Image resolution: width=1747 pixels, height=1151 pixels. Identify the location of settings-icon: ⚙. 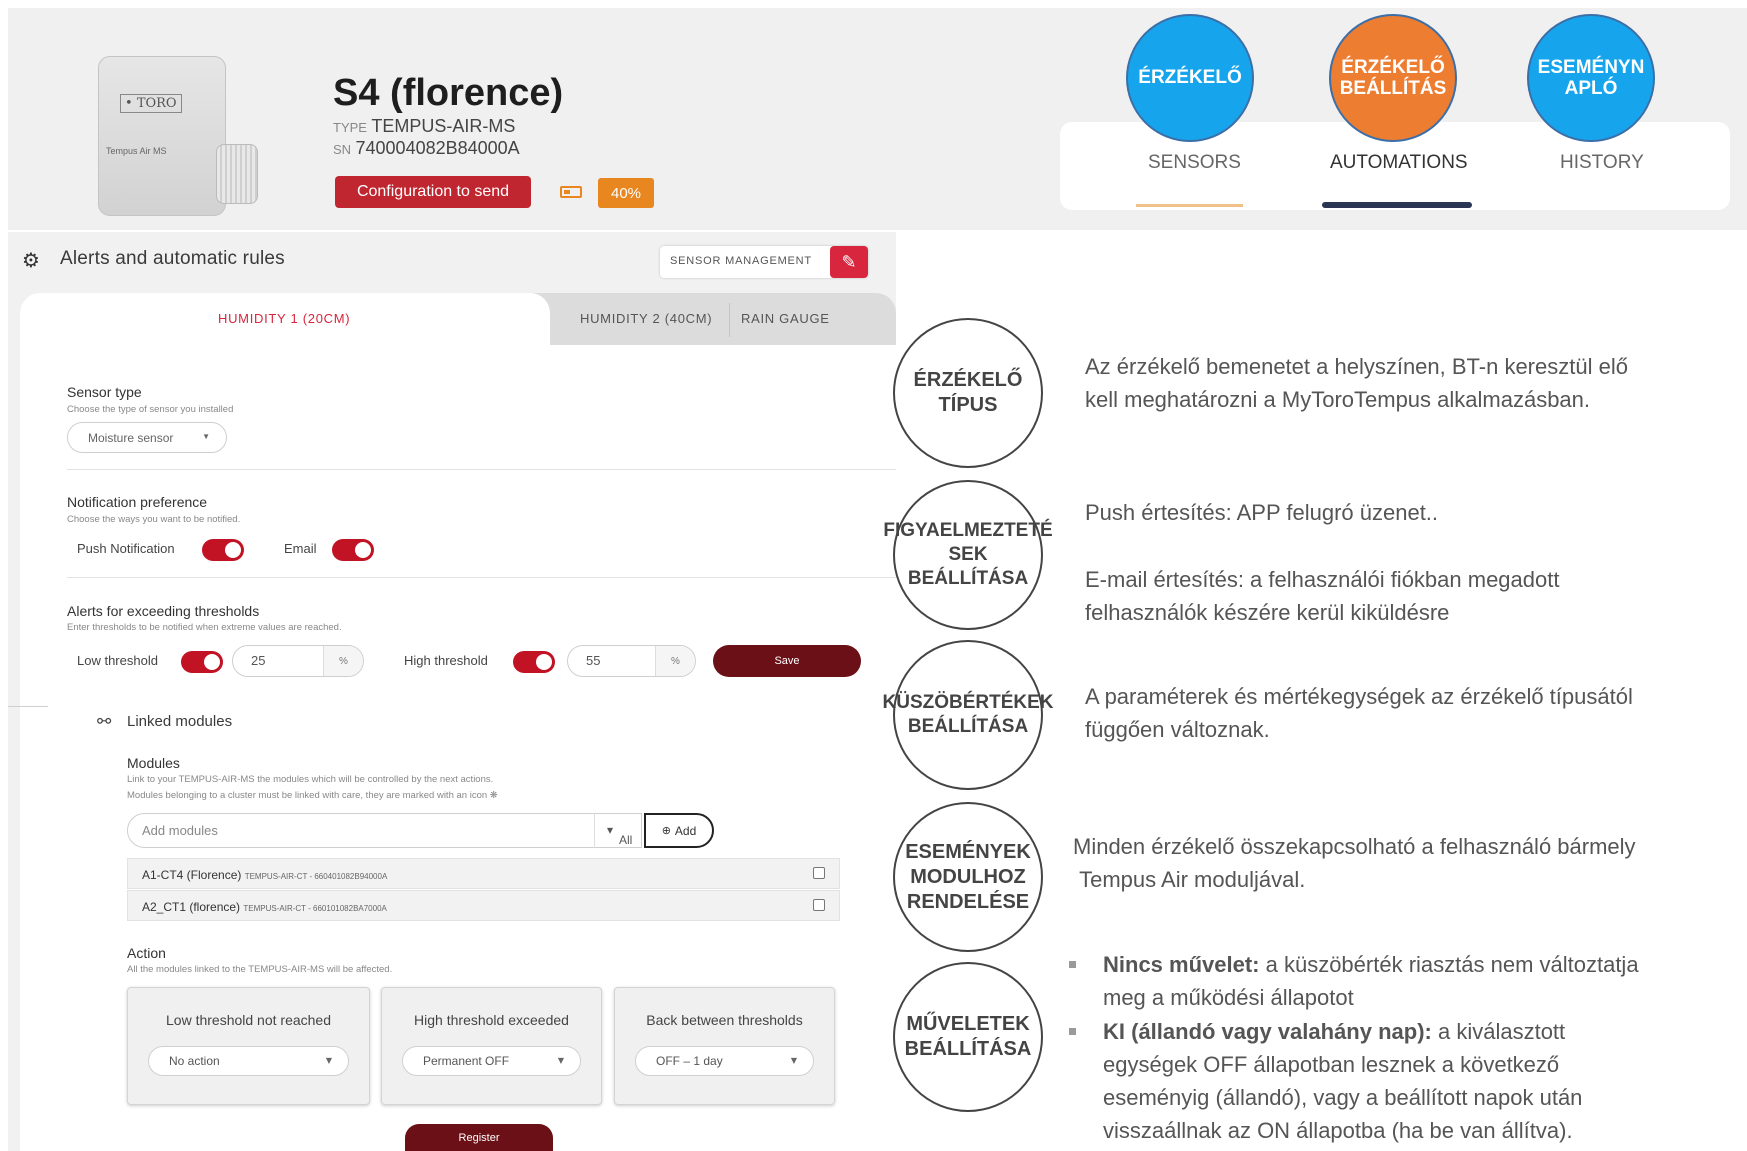
(31, 260).